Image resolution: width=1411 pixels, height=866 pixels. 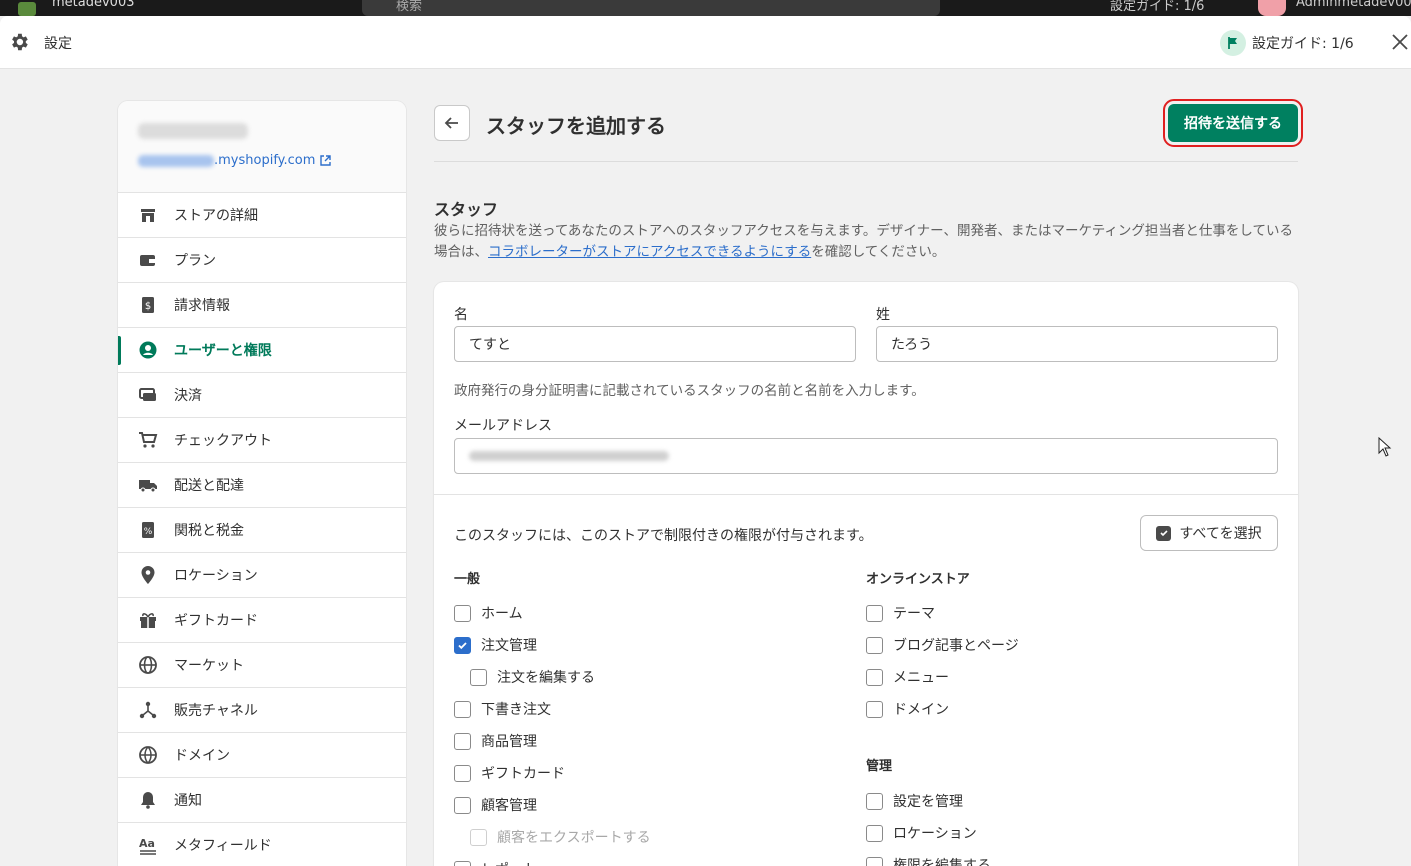 I want to click on email-label: メールアドレス, so click(x=503, y=426).